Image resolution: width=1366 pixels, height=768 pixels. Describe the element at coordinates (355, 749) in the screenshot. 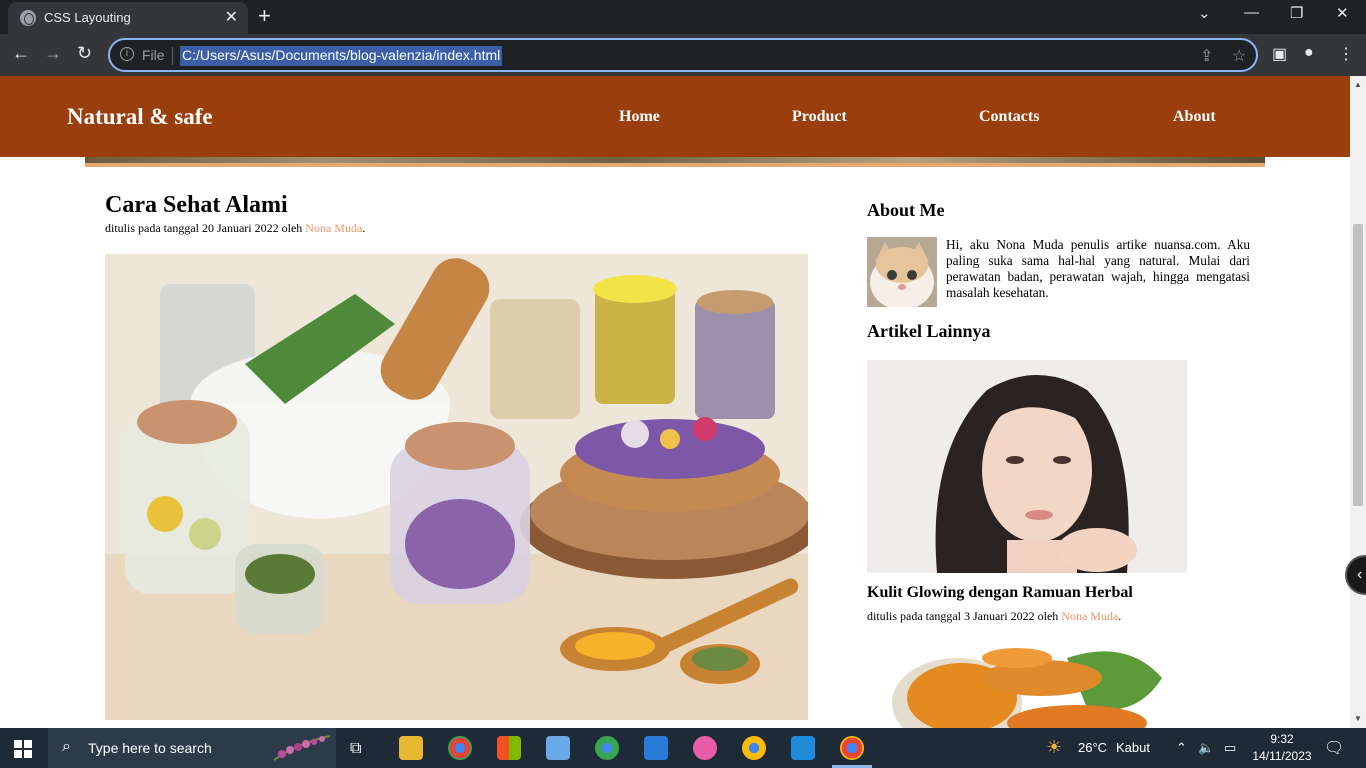

I see `task-view-icon: ⧉` at that location.